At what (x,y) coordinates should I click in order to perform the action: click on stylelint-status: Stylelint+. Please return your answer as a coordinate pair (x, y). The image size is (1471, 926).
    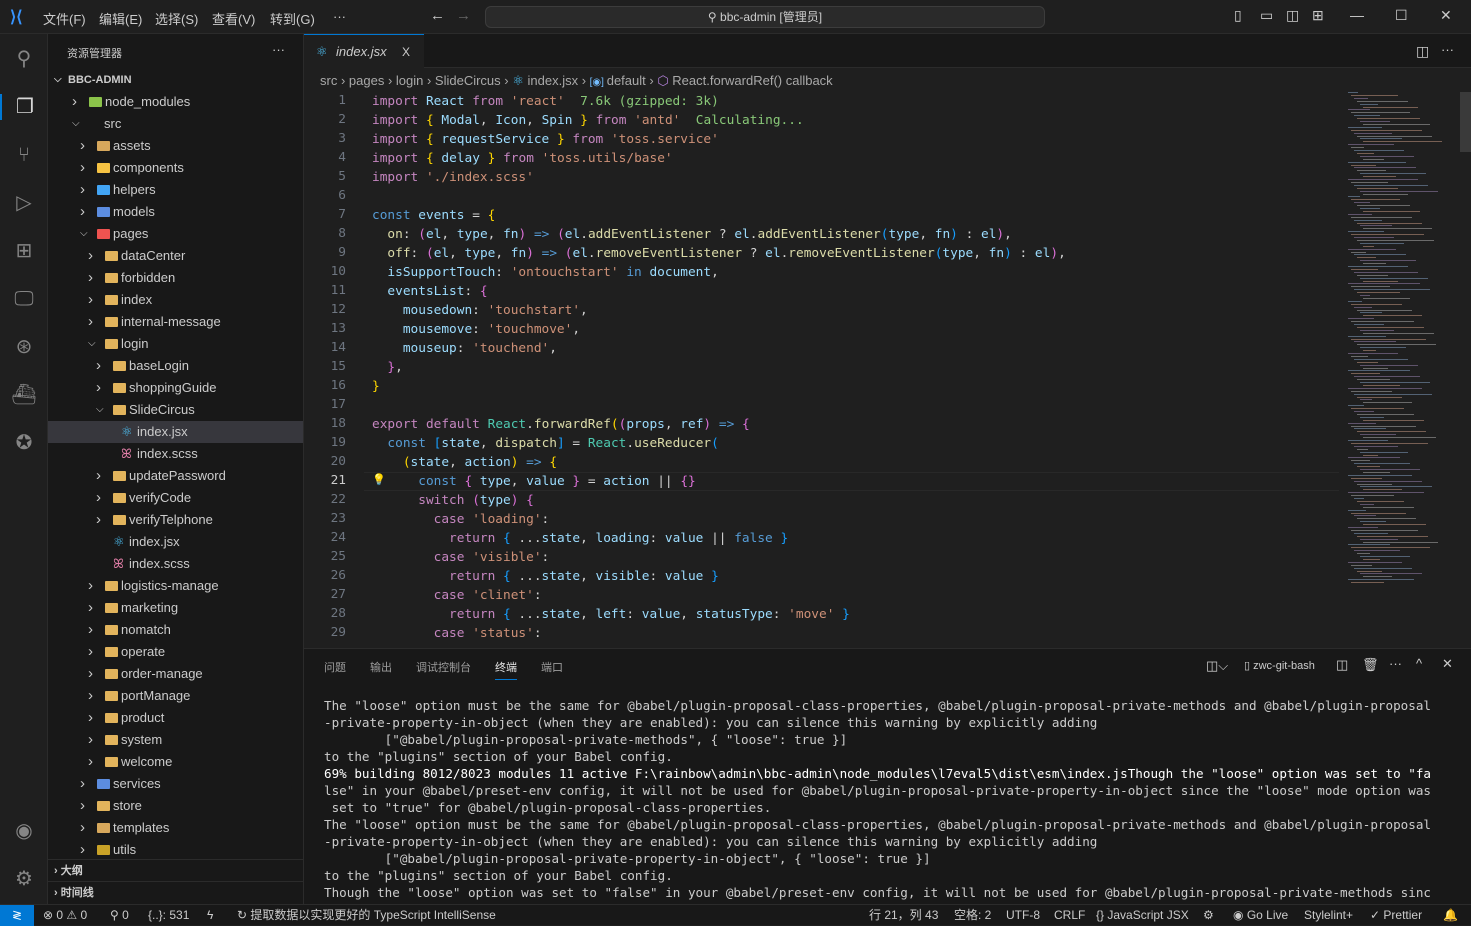
    Looking at the image, I should click on (1328, 915).